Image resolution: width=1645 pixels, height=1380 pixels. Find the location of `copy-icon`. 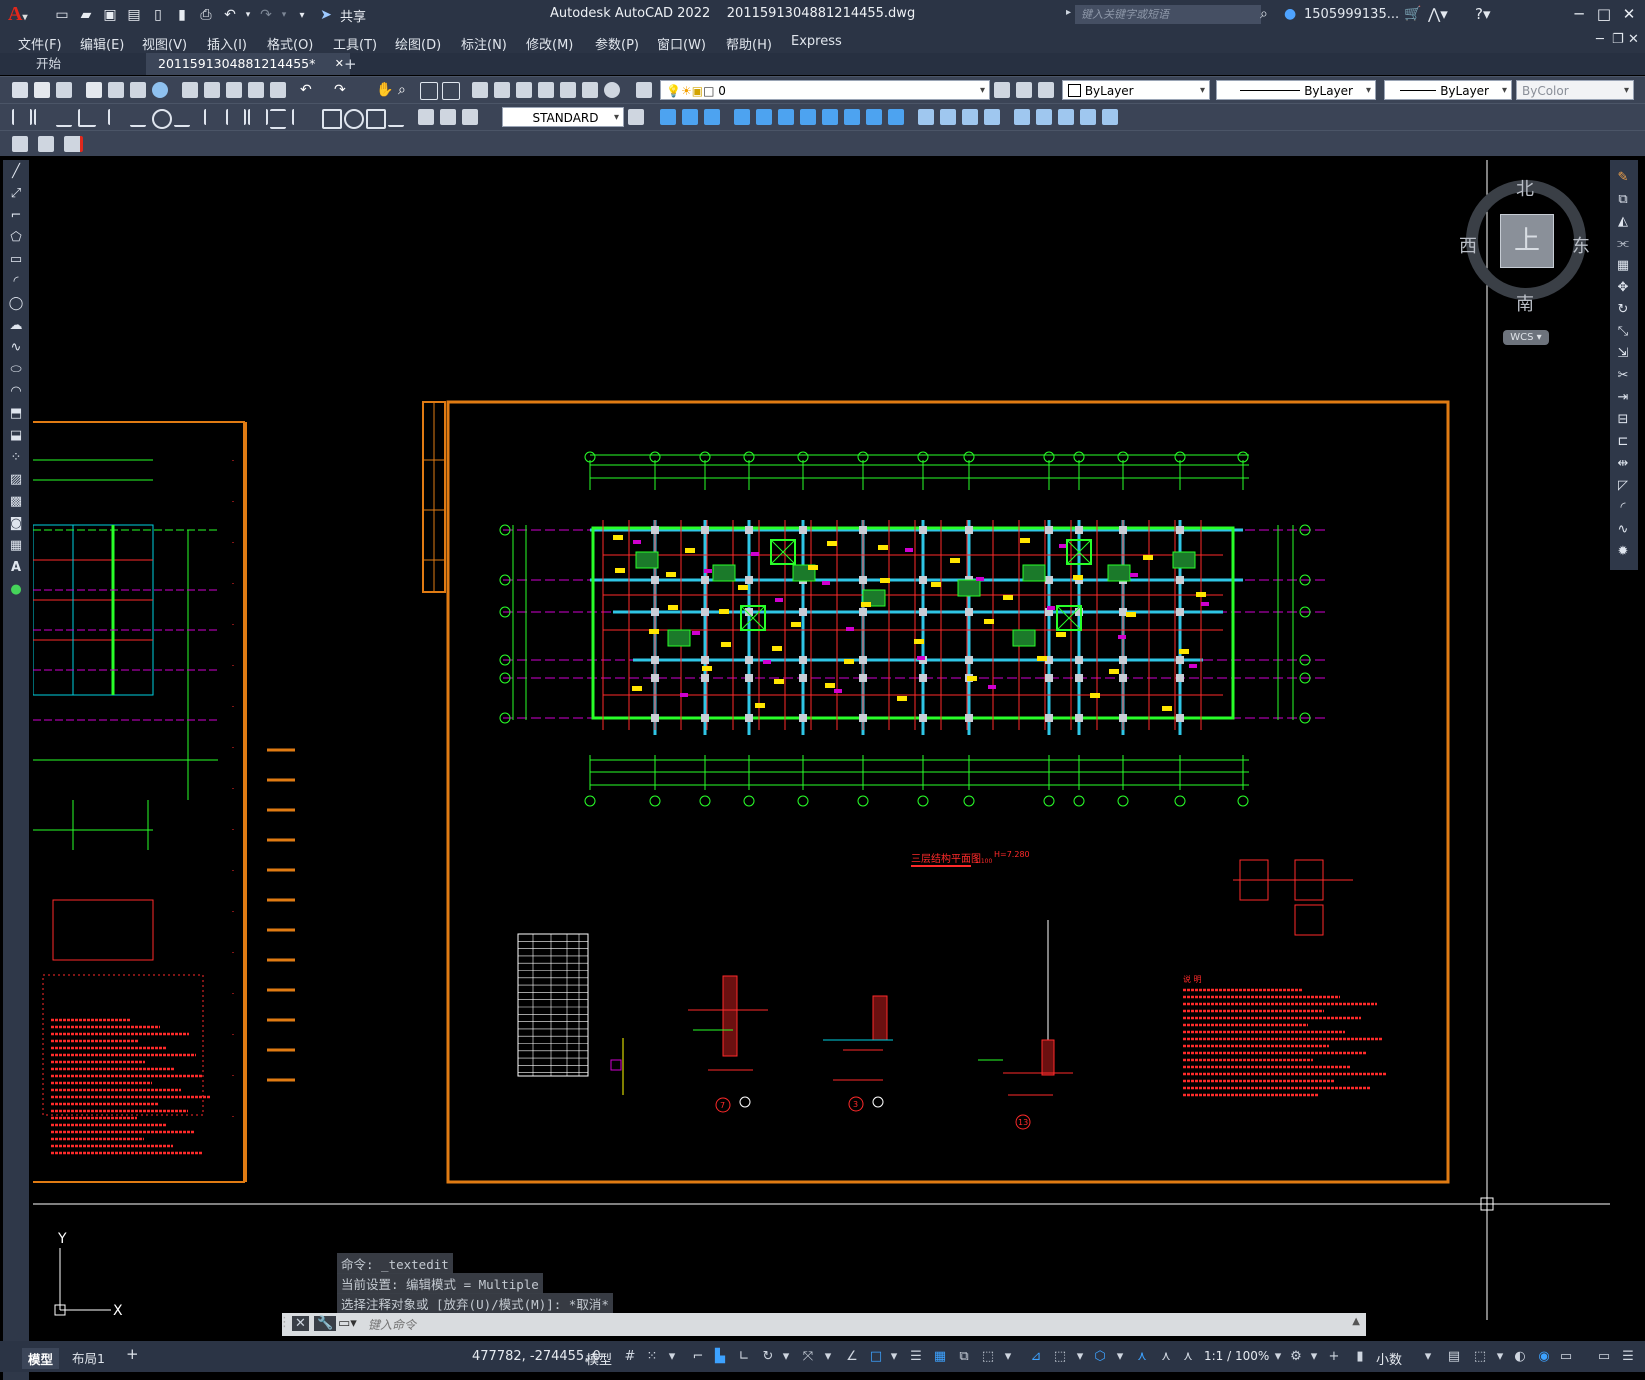

copy-icon is located at coordinates (212, 90).